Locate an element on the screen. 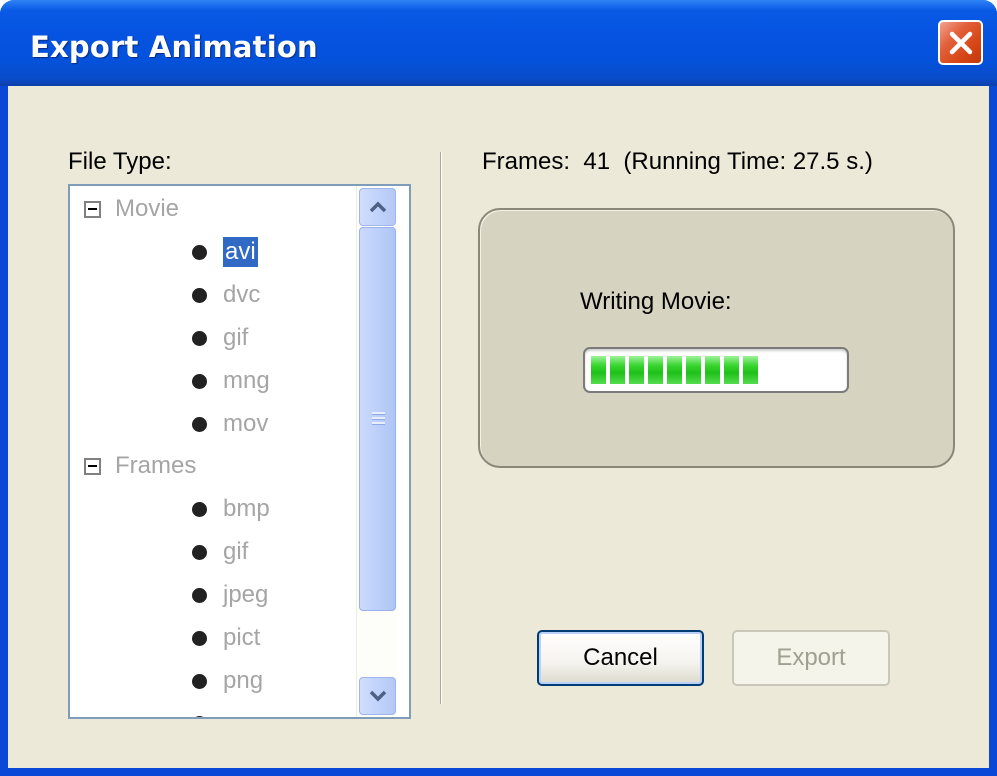 Image resolution: width=997 pixels, height=776 pixels. tree-group-label: Frames is located at coordinates (156, 465).